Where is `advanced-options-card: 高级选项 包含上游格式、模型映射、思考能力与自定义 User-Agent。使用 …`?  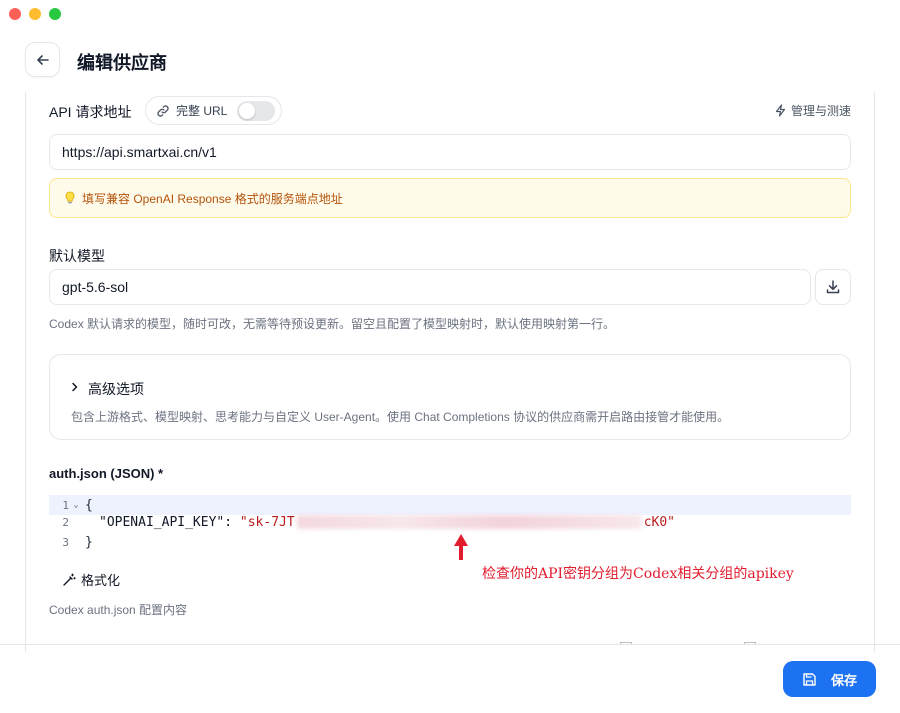
advanced-options-card: 高级选项 包含上游格式、模型映射、思考能力与自定义 User-Agent。使用 … is located at coordinates (450, 397).